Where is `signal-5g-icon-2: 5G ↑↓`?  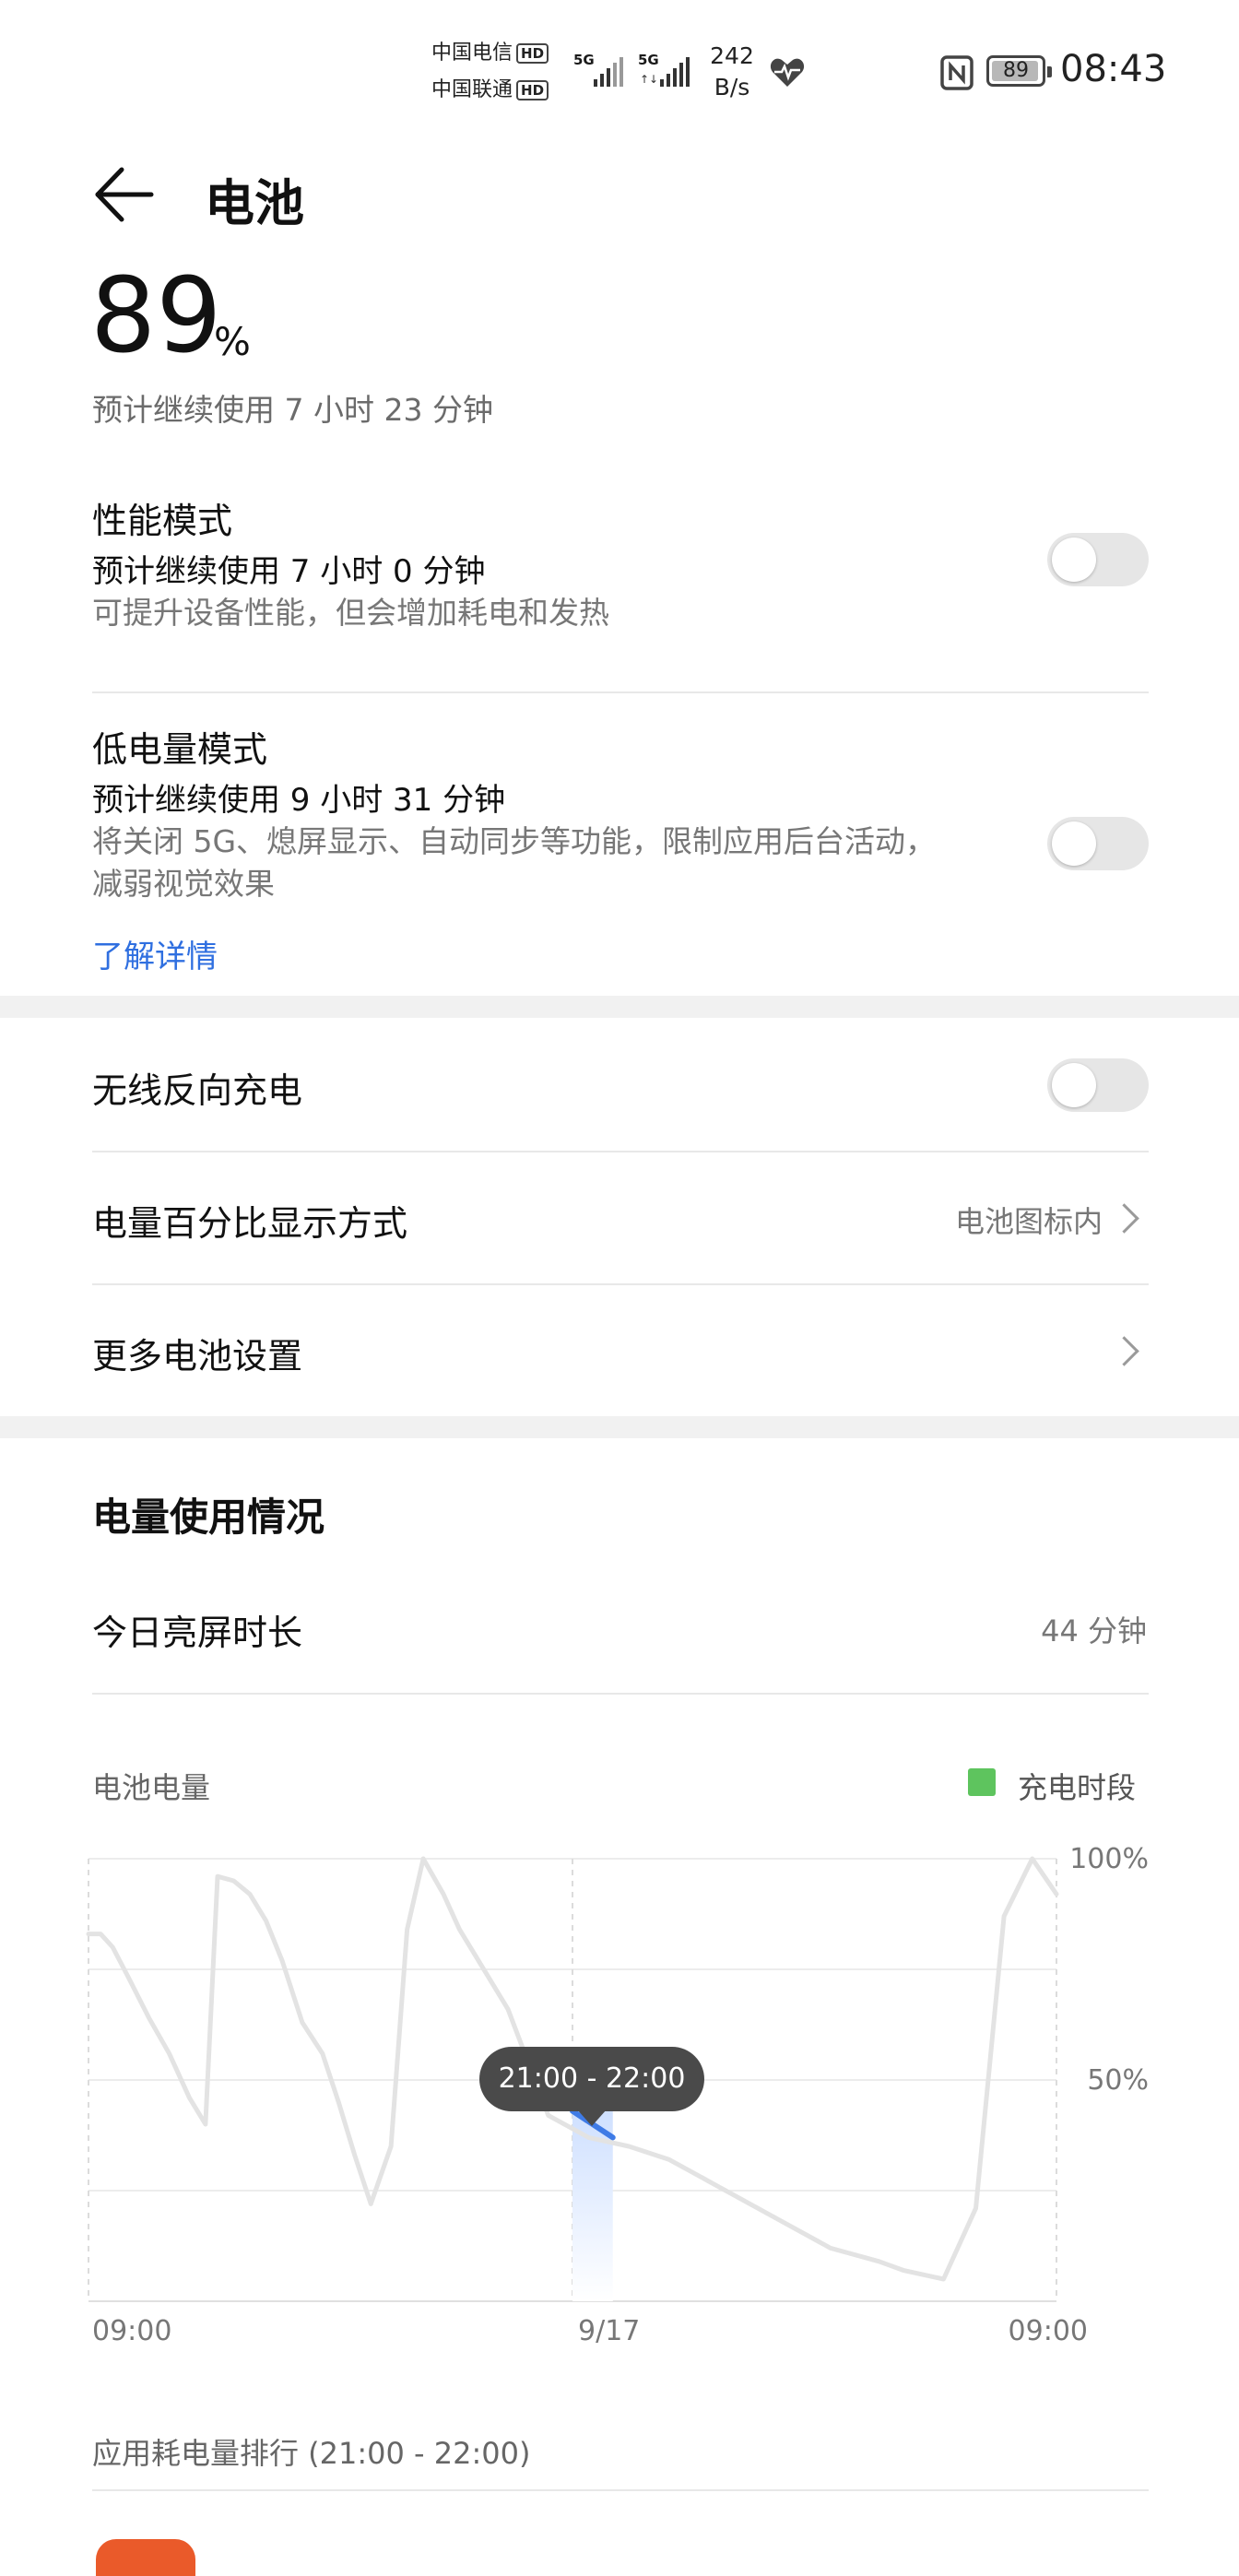 signal-5g-icon-2: 5G ↑↓ is located at coordinates (666, 70).